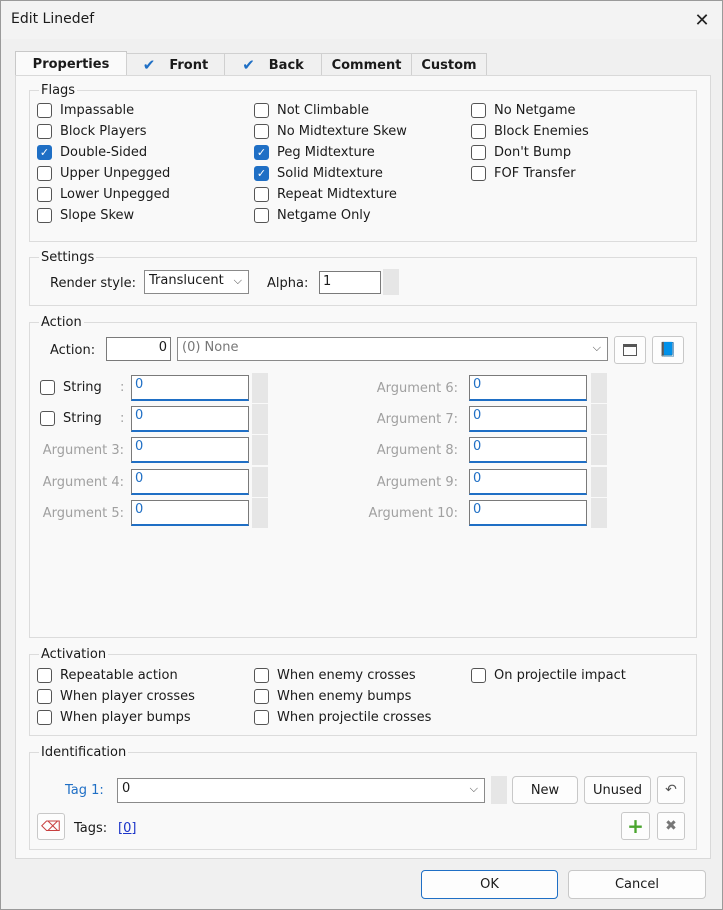  Describe the element at coordinates (350, 282) in the screenshot. I see `alpha-input: 1` at that location.